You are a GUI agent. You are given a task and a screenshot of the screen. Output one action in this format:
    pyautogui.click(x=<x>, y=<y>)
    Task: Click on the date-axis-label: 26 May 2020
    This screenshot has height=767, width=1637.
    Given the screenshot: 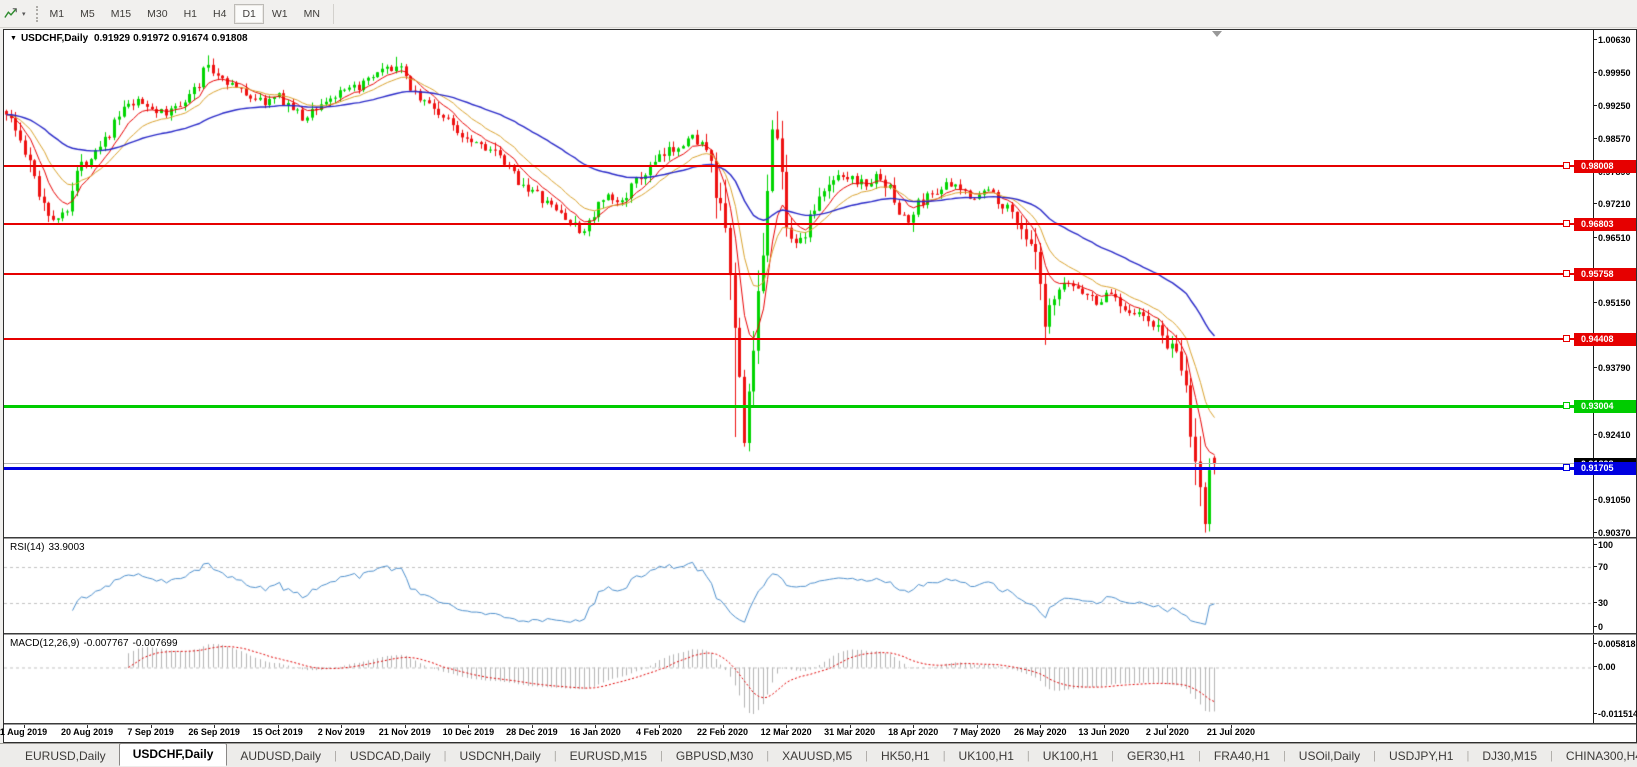 What is the action you would take?
    pyautogui.click(x=1040, y=732)
    